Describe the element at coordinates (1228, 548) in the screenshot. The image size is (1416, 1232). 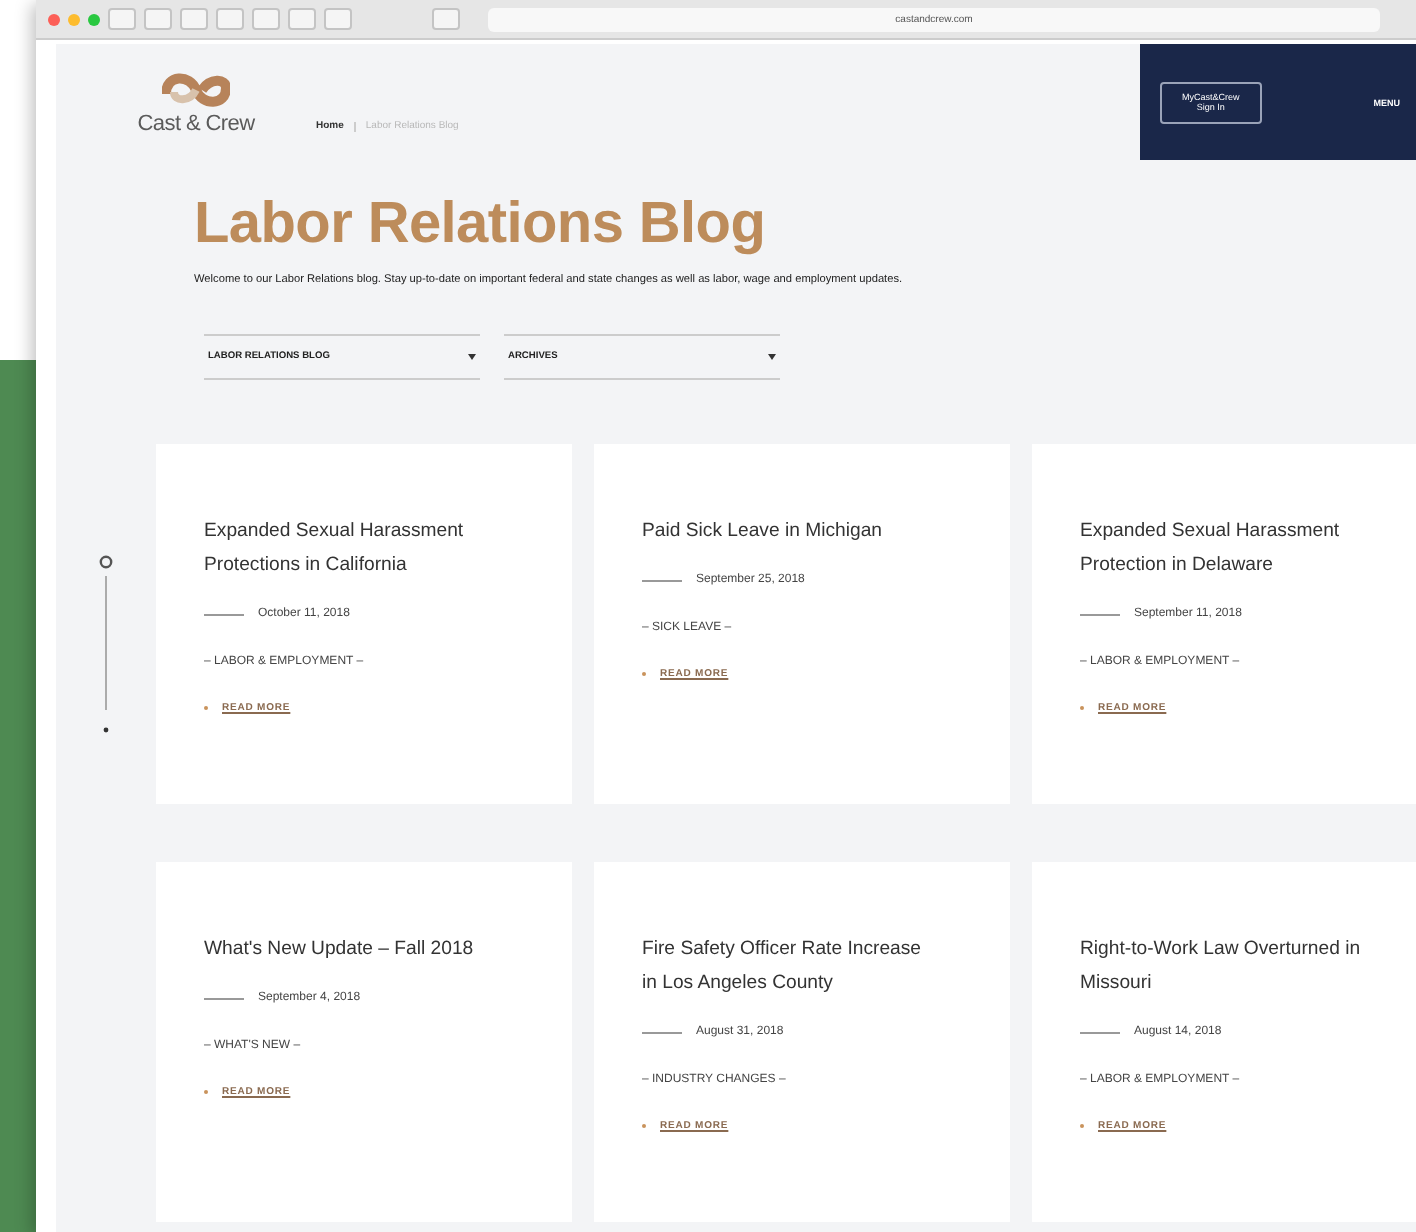
I see `post-title: Expanded Sexual Harassment Protection in Delaware` at that location.